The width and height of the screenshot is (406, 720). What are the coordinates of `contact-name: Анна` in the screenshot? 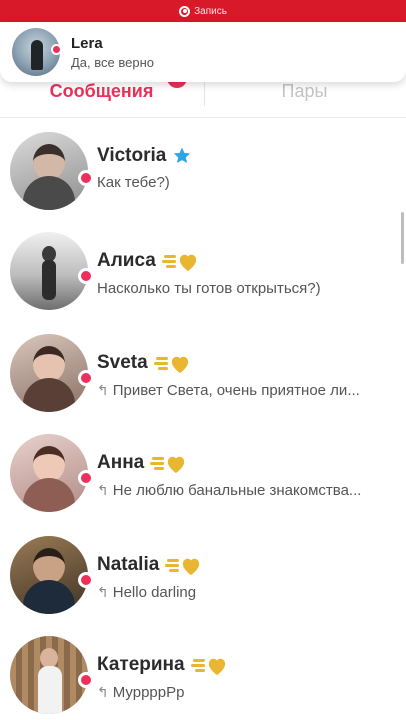 It's located at (121, 462).